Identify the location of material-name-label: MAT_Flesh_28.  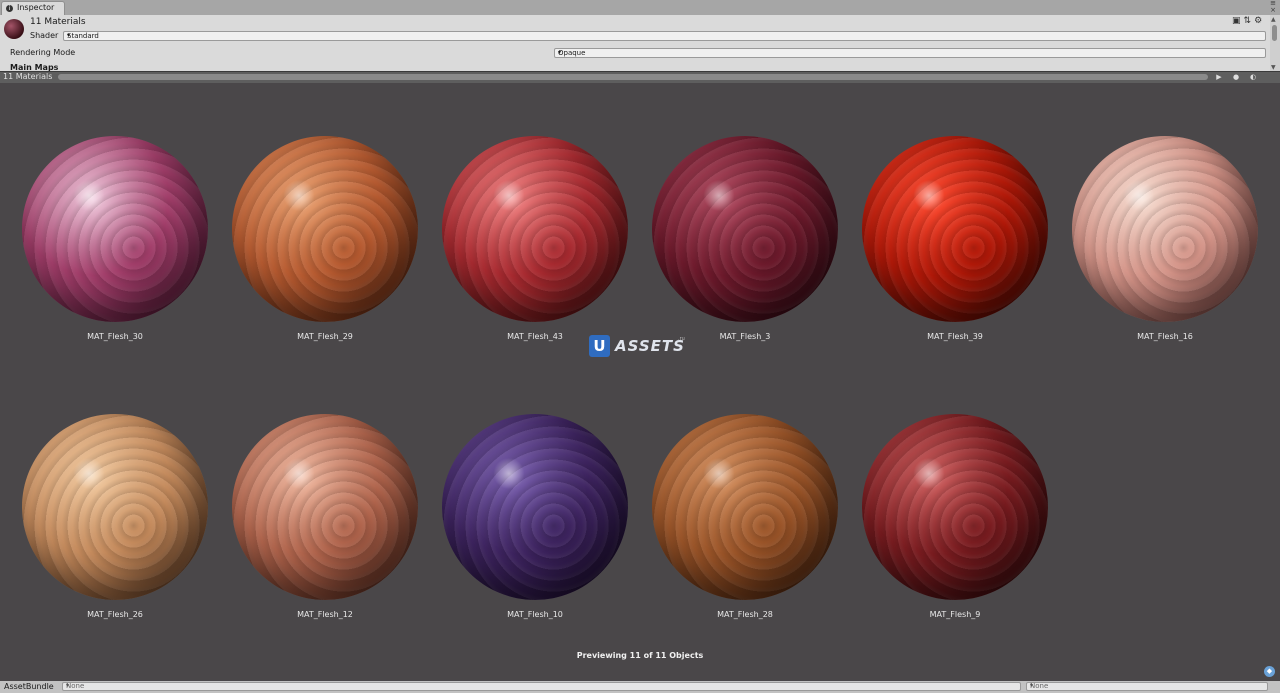
(745, 614).